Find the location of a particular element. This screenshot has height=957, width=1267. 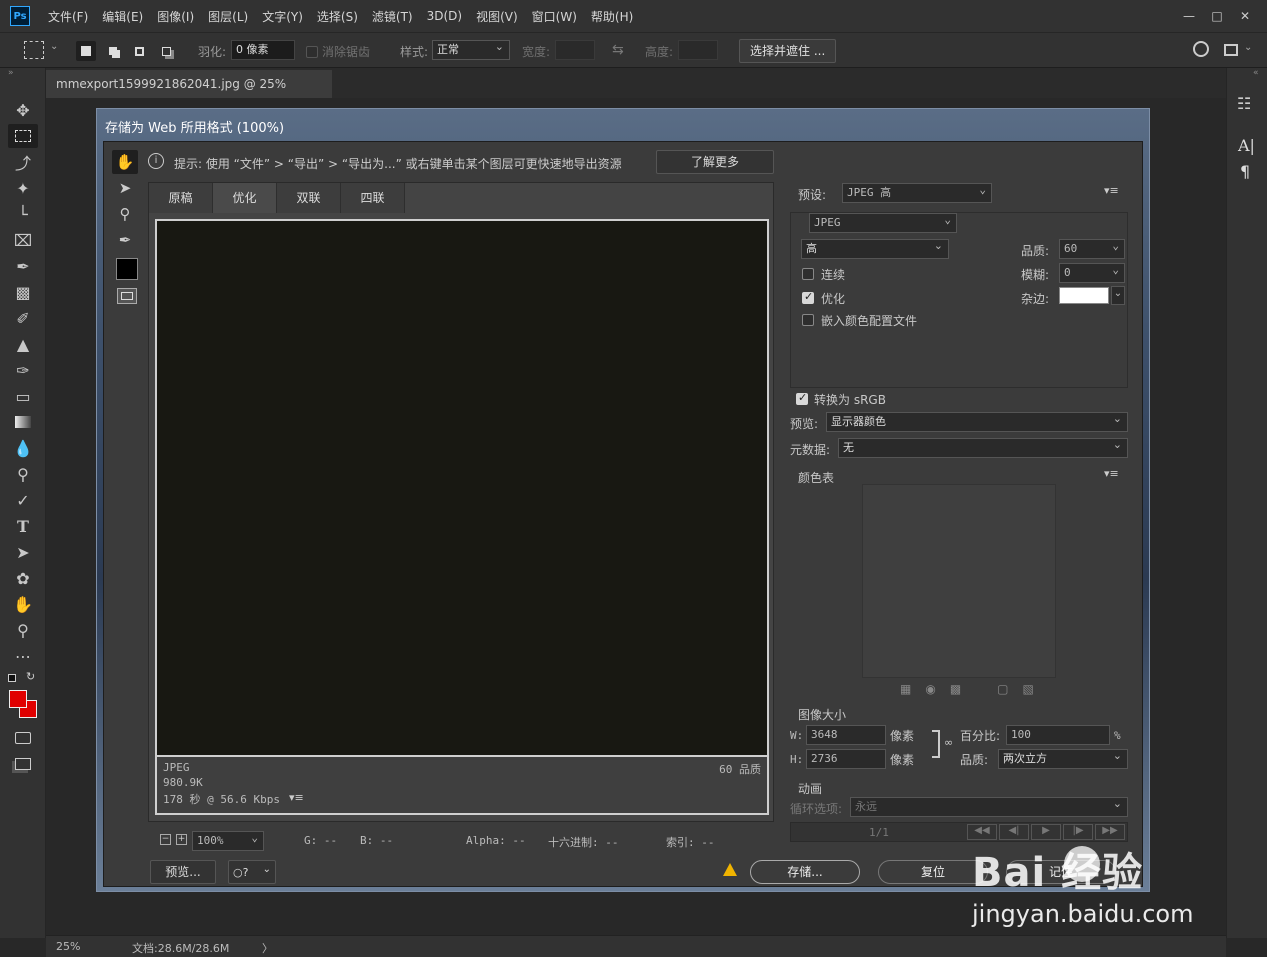

toggle-slices-icon is located at coordinates (127, 296).